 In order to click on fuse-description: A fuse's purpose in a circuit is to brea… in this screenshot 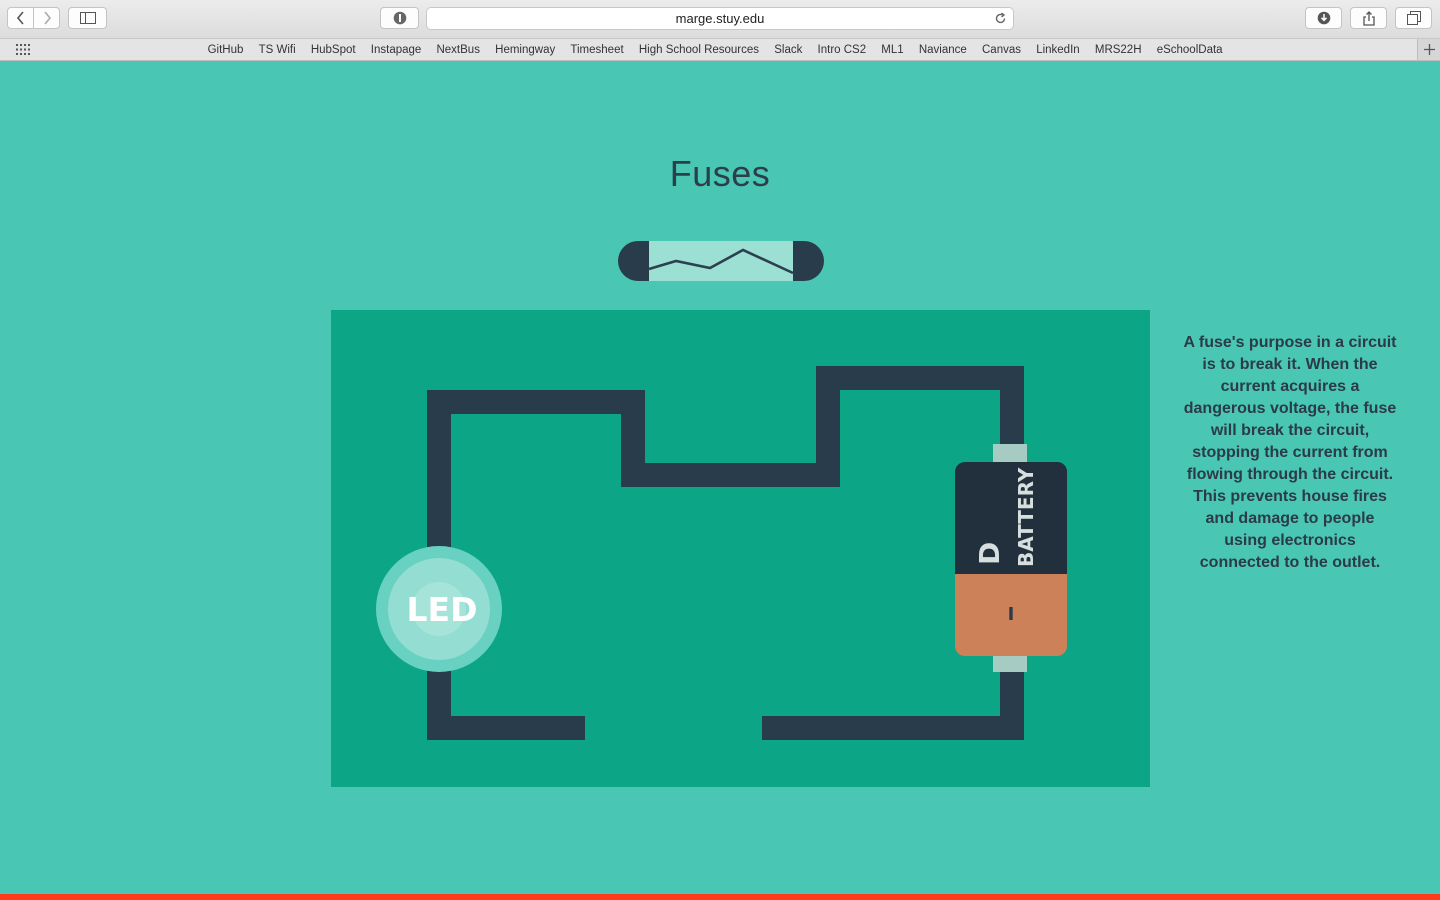, I will do `click(1290, 452)`.